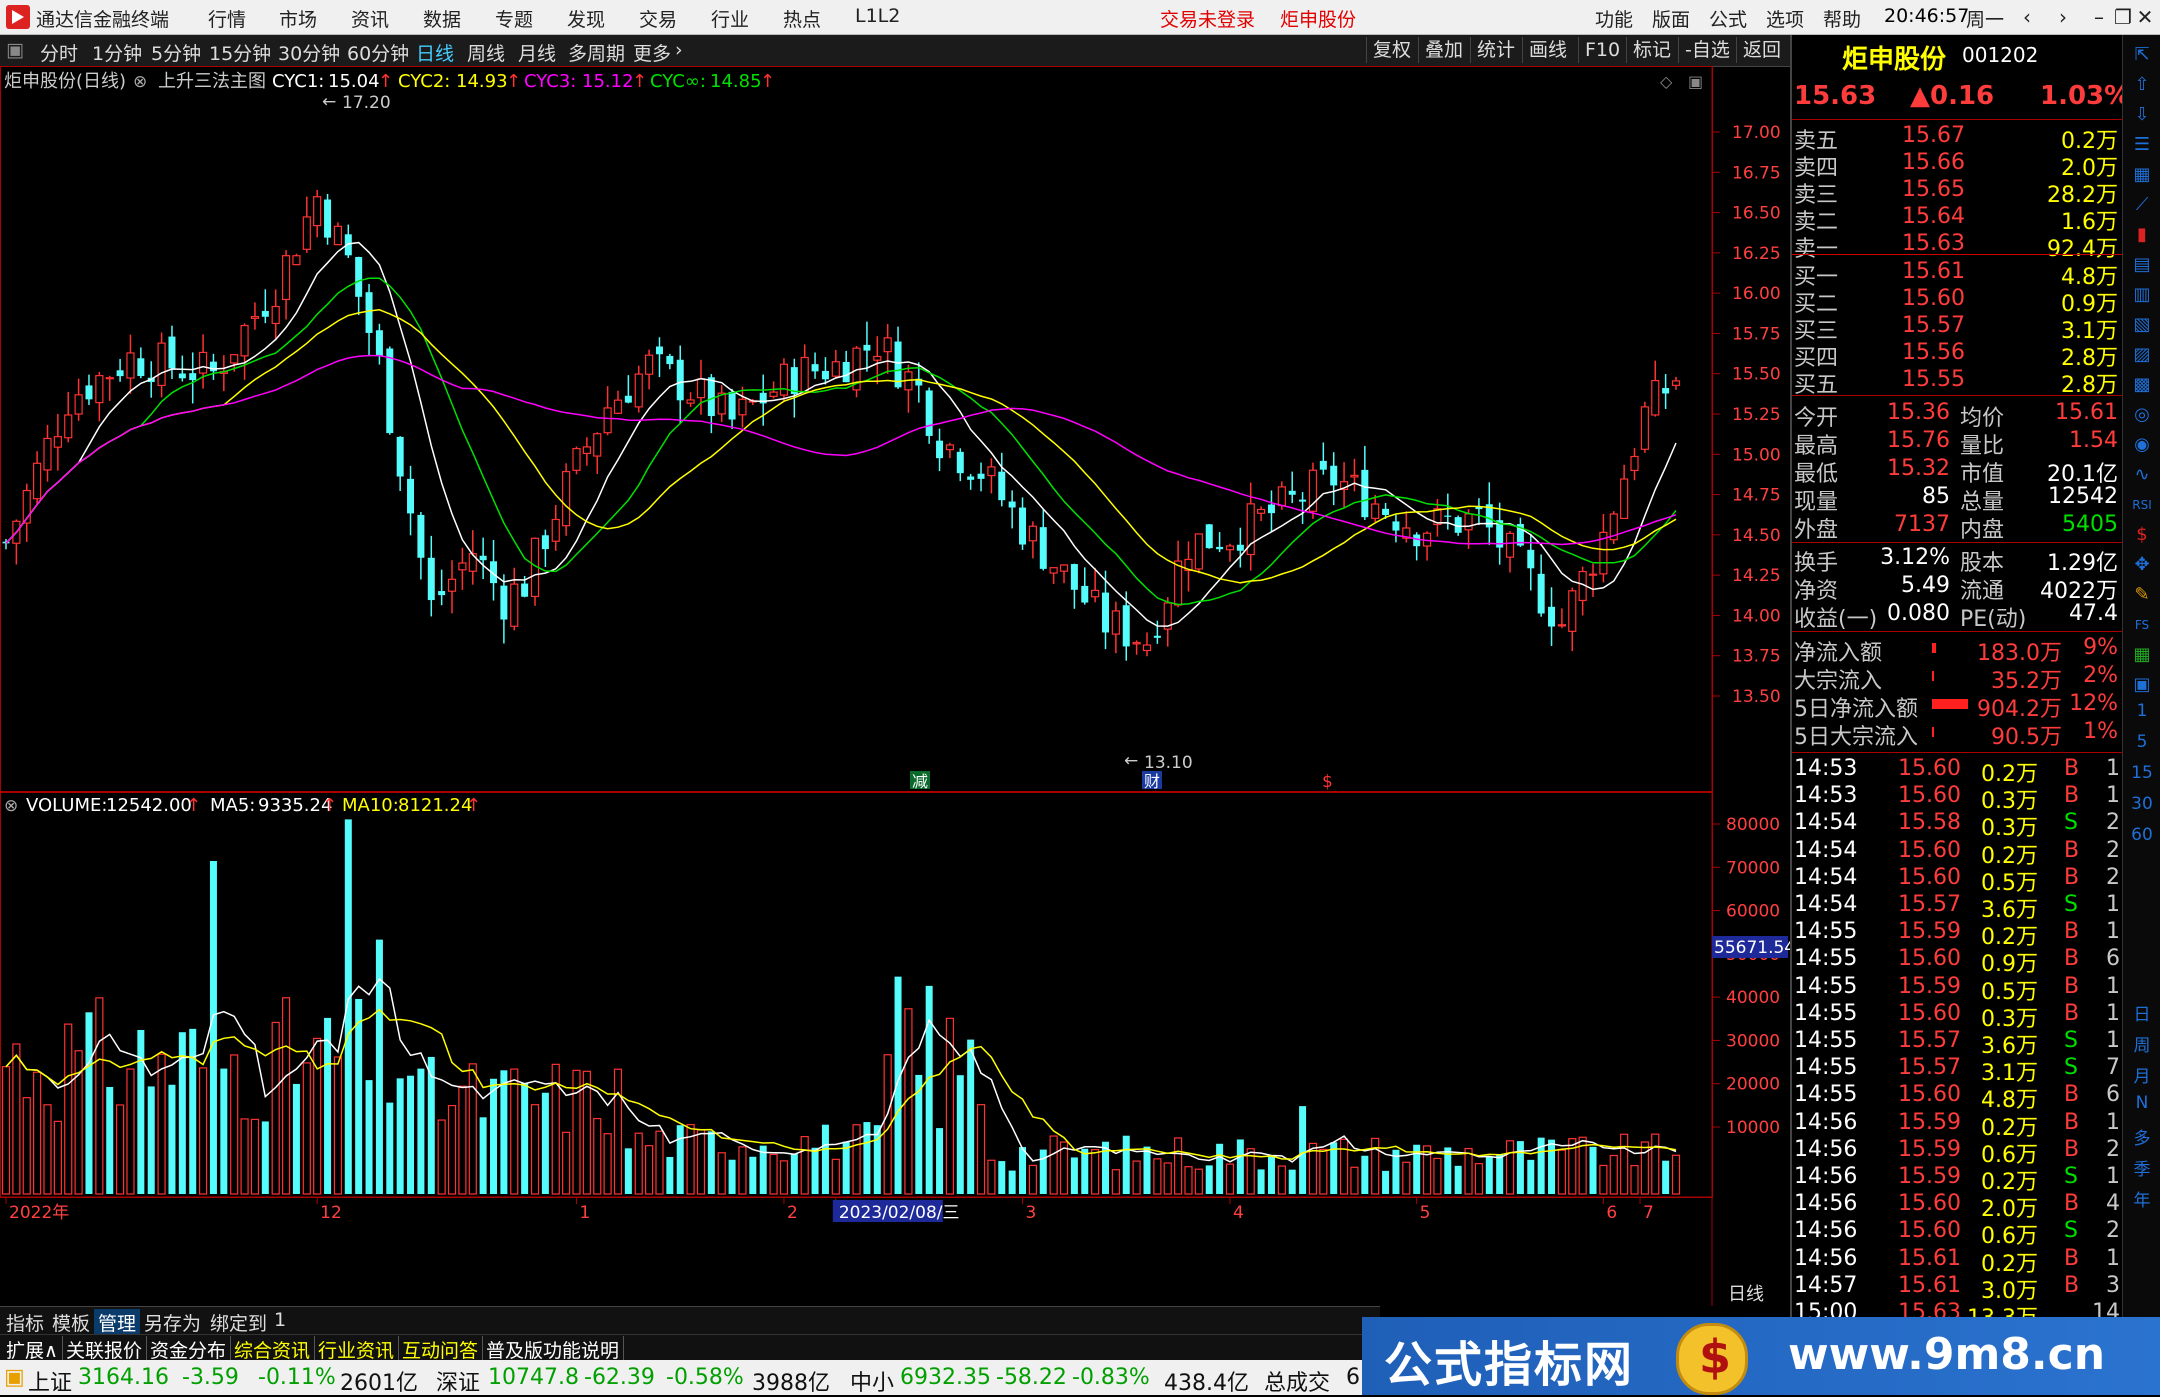  I want to click on side-label: 多, so click(2142, 1136).